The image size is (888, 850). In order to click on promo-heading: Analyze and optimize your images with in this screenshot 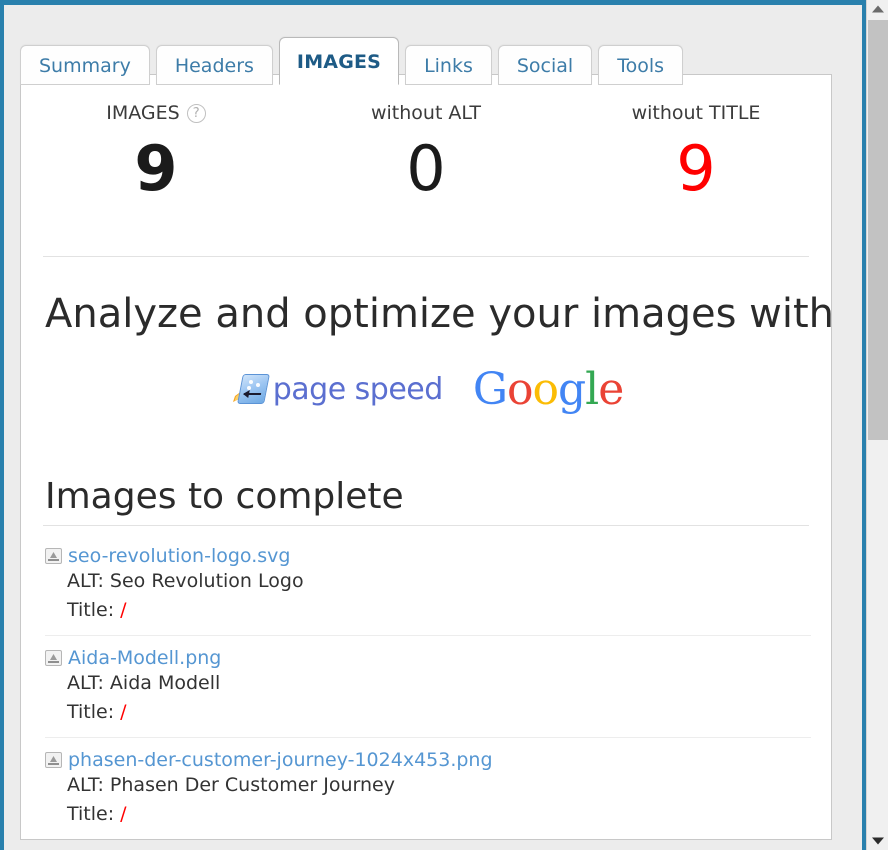, I will do `click(438, 314)`.